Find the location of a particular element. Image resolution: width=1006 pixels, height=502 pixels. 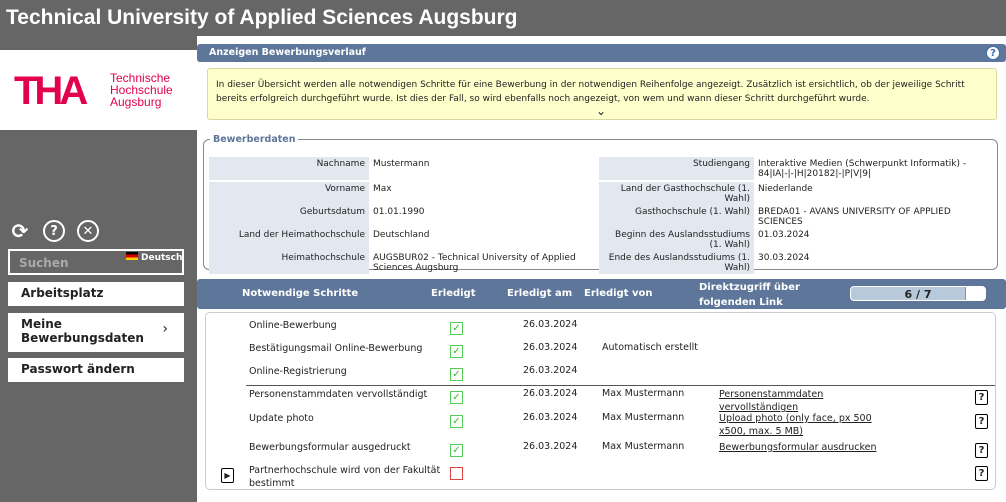

field-value: Deutschland is located at coordinates (401, 235).